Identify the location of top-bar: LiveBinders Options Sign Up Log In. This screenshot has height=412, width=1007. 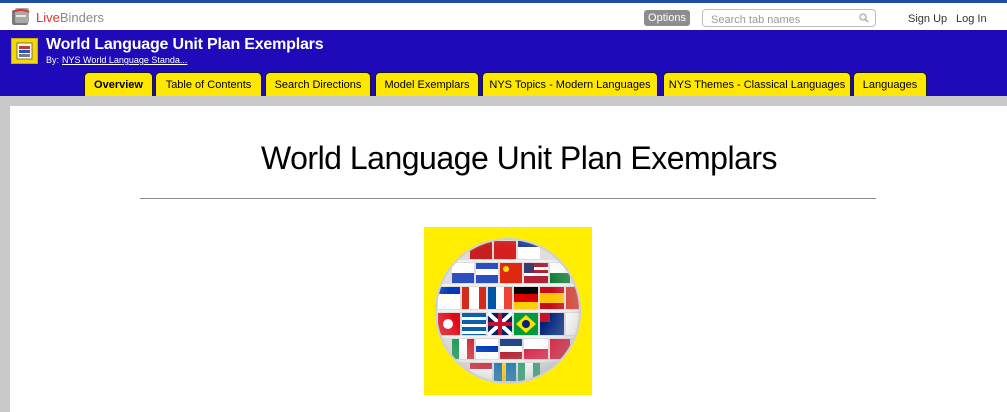
(503, 16).